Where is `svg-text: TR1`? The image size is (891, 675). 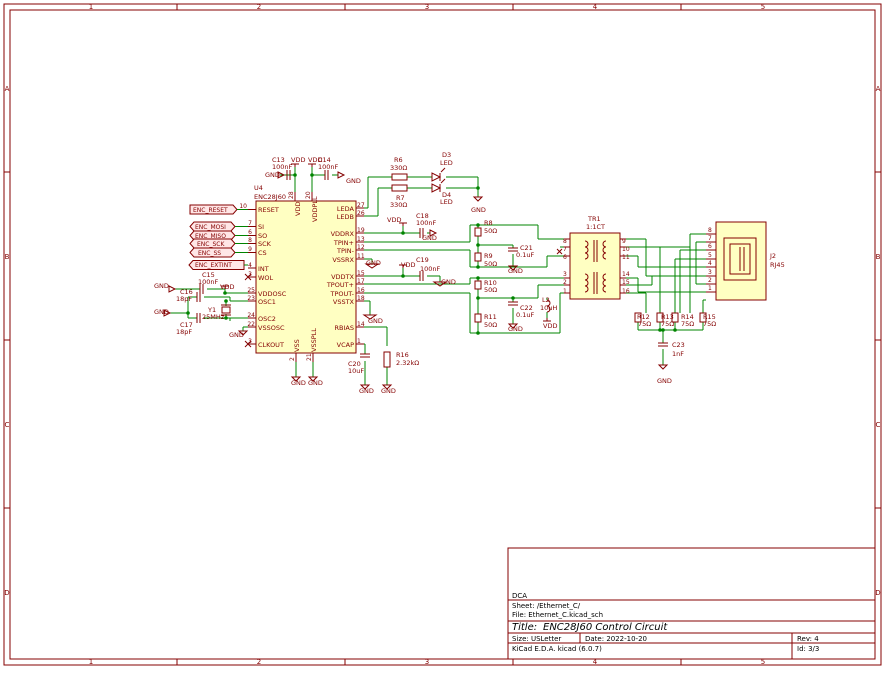 svg-text: TR1 is located at coordinates (594, 219).